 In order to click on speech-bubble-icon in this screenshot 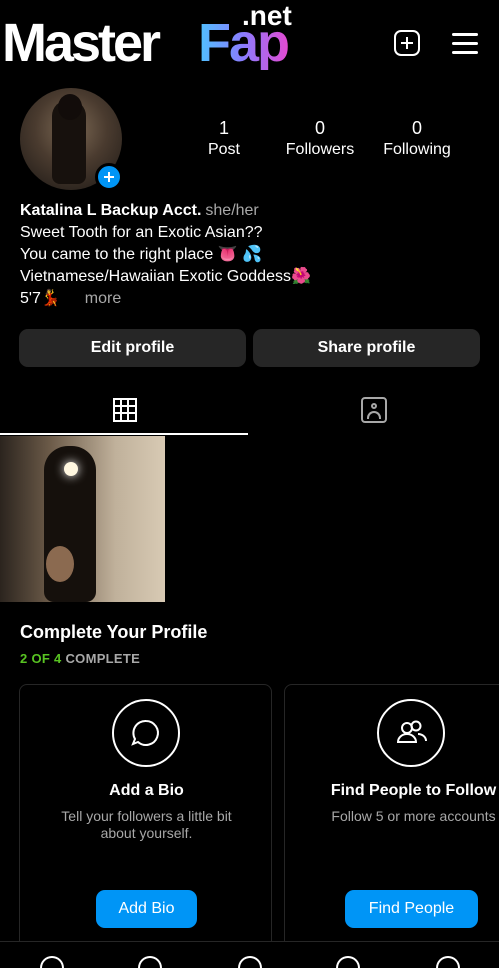, I will do `click(146, 733)`.